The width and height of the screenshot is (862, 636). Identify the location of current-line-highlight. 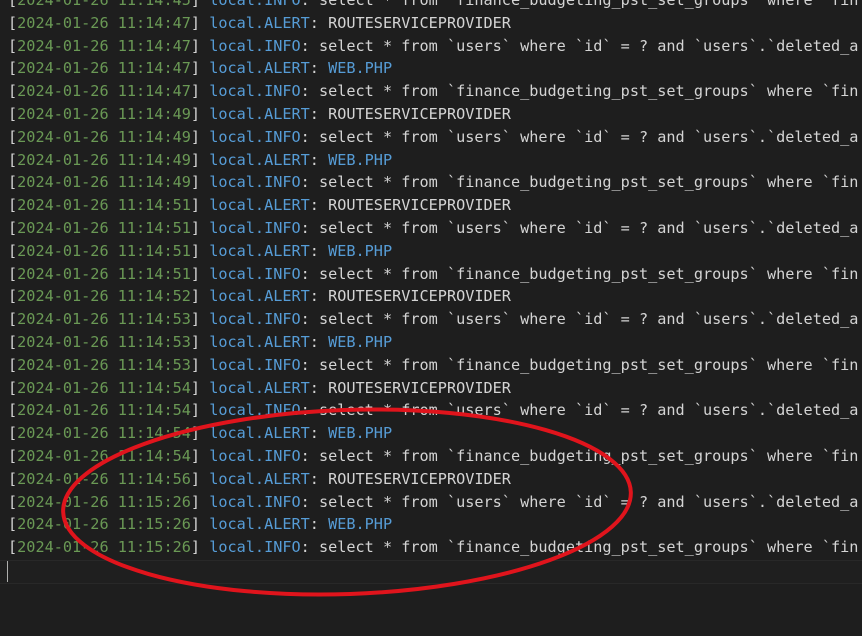
(431, 572).